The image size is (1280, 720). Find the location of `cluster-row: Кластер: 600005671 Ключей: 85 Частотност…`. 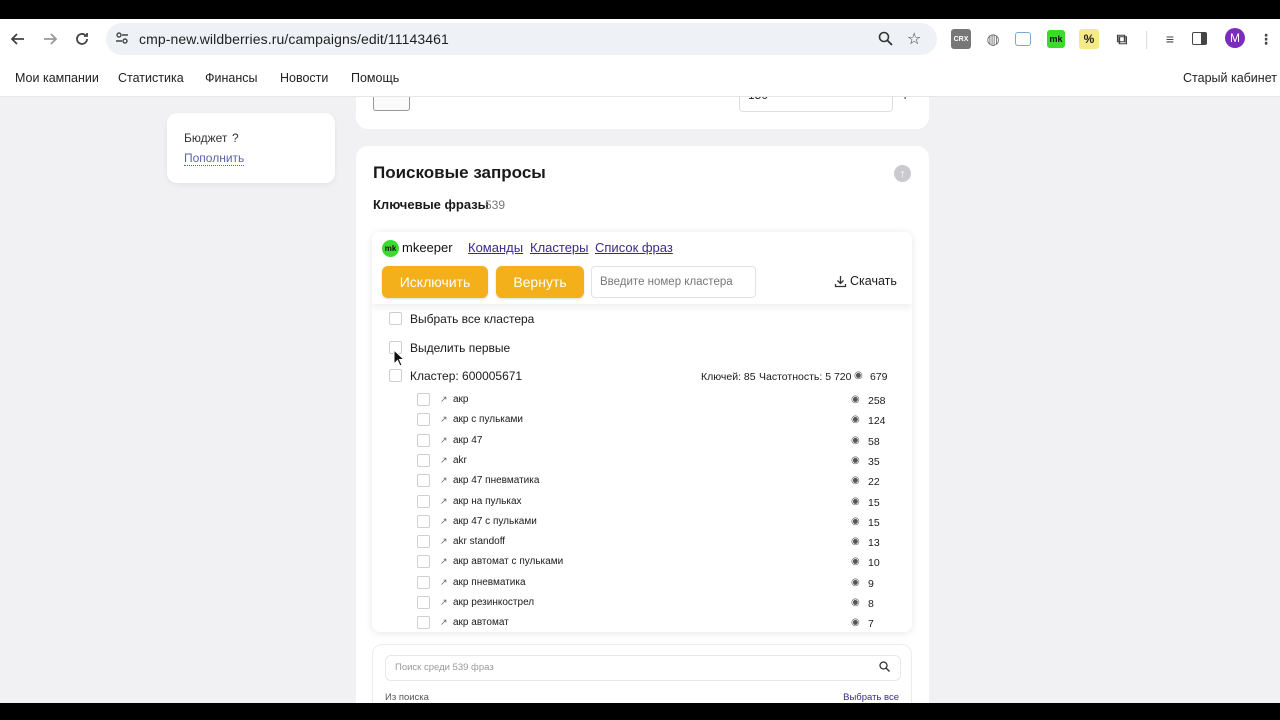

cluster-row: Кластер: 600005671 Ключей: 85 Частотност… is located at coordinates (642, 379).